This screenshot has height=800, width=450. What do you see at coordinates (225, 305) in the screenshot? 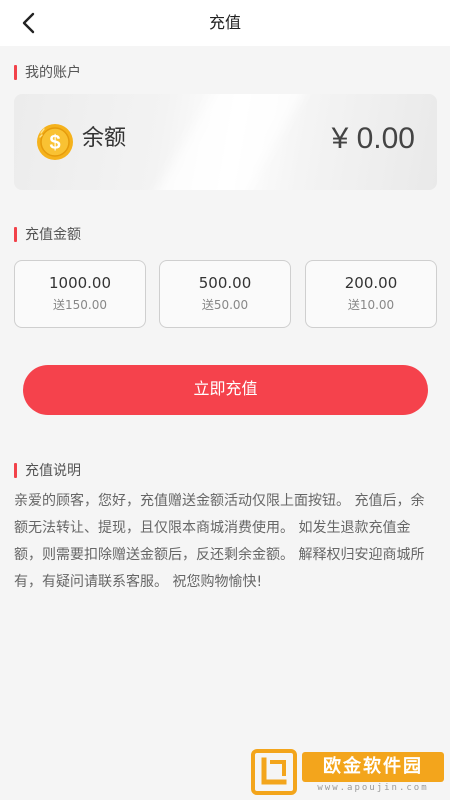
I see `bonus-value: 送50.00` at bounding box center [225, 305].